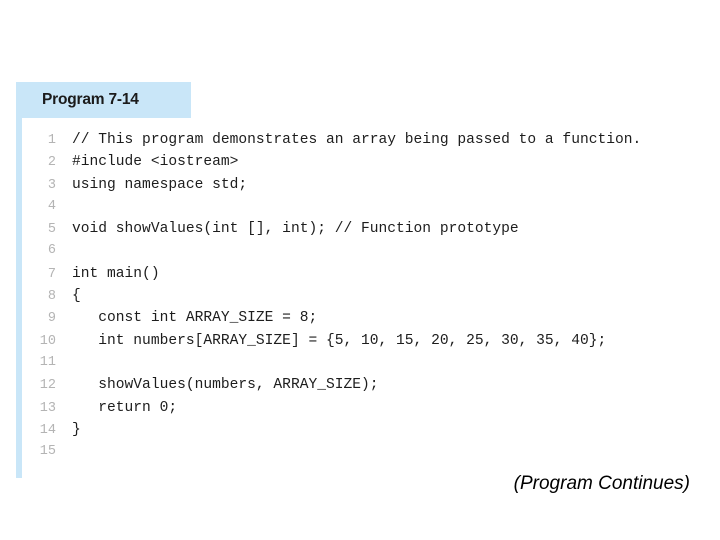 Image resolution: width=720 pixels, height=540 pixels. Describe the element at coordinates (51, 251) in the screenshot. I see `code-line-number: 6` at that location.